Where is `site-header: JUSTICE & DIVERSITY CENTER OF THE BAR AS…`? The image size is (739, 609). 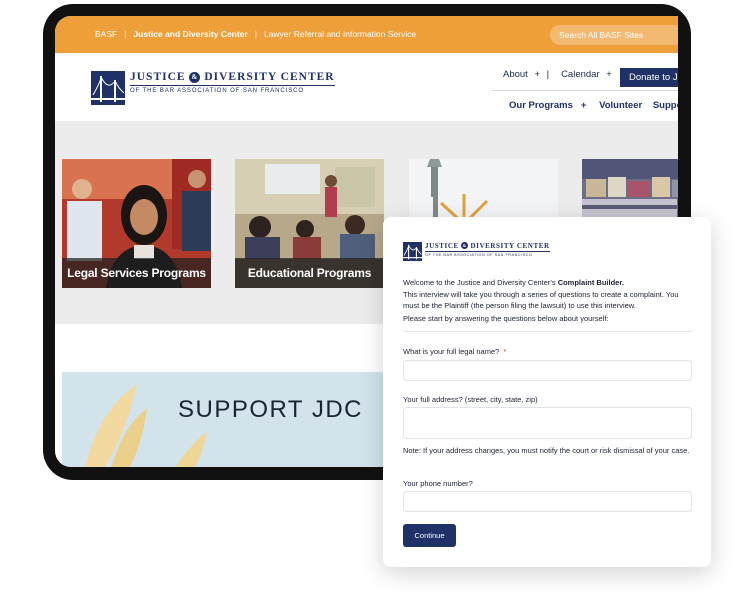 site-header: JUSTICE & DIVERSITY CENTER OF THE BAR AS… is located at coordinates (366, 87).